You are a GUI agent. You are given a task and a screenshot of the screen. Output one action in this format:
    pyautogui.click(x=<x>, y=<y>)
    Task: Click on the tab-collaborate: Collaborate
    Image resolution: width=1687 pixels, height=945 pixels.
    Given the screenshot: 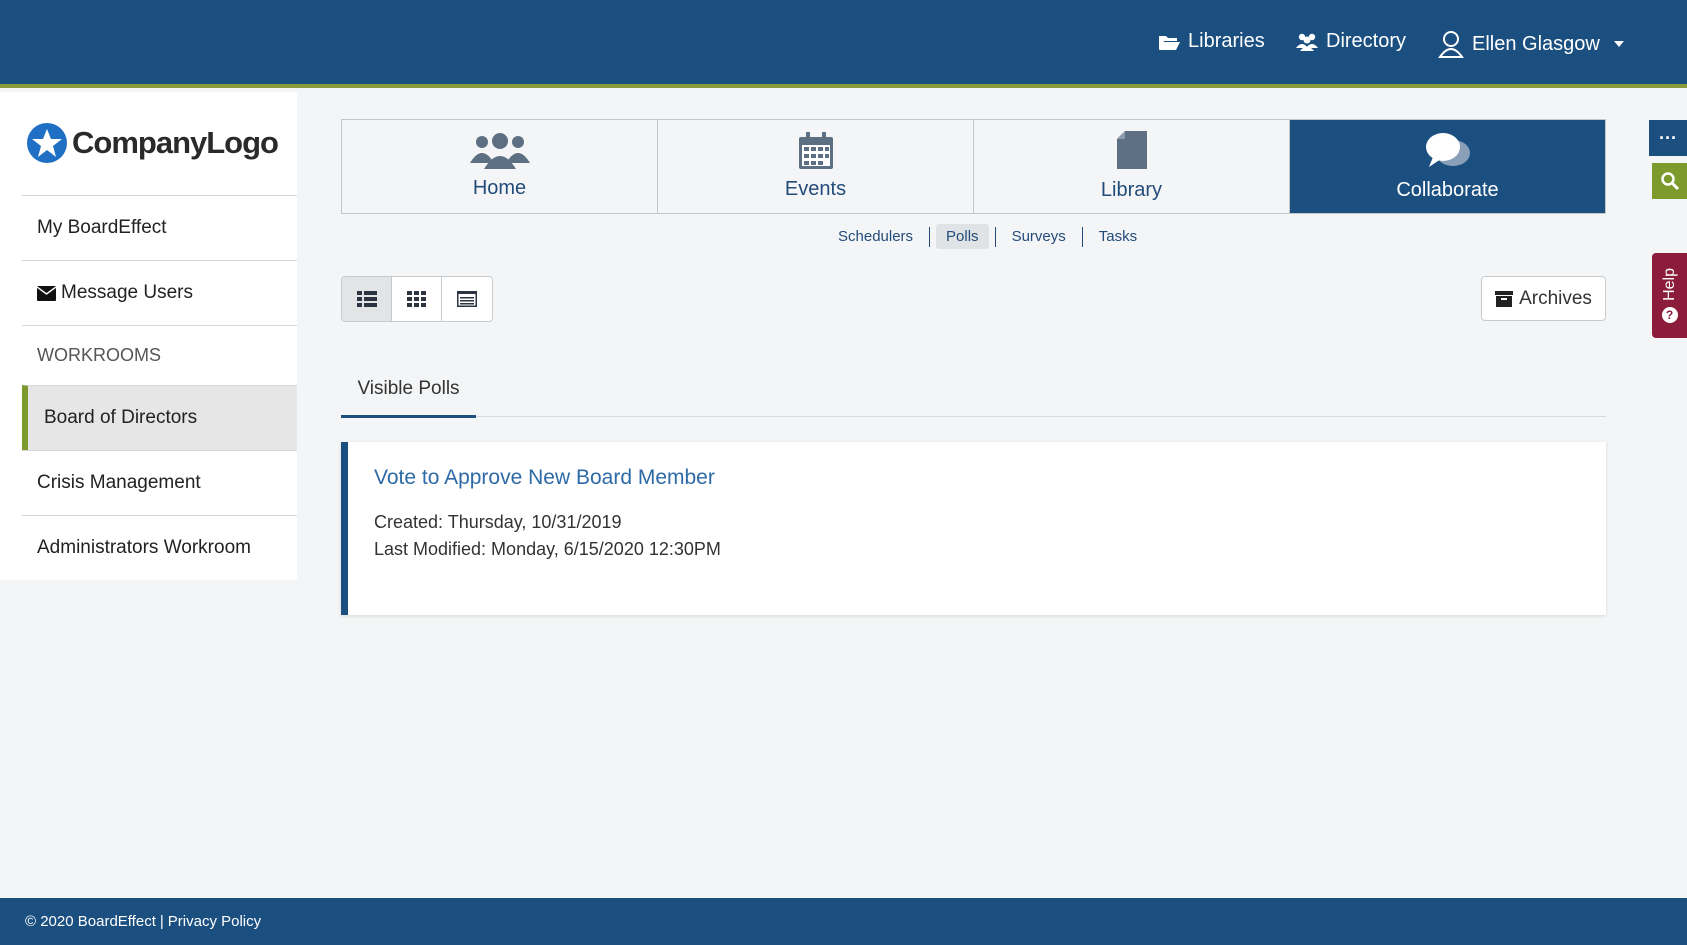 What is the action you would take?
    pyautogui.click(x=1447, y=166)
    